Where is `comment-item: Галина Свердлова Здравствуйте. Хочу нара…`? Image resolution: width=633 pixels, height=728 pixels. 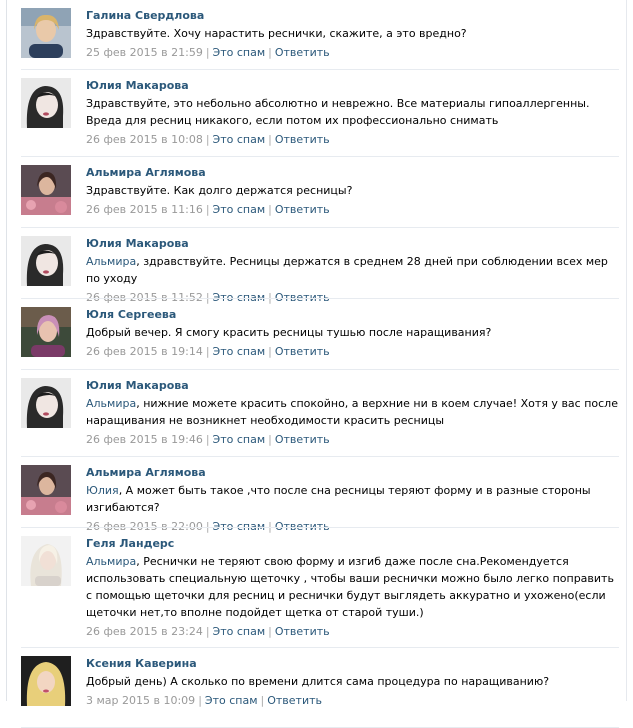
comment-item: Галина Свердлова Здравствуйте. Хочу нара… is located at coordinates (320, 35).